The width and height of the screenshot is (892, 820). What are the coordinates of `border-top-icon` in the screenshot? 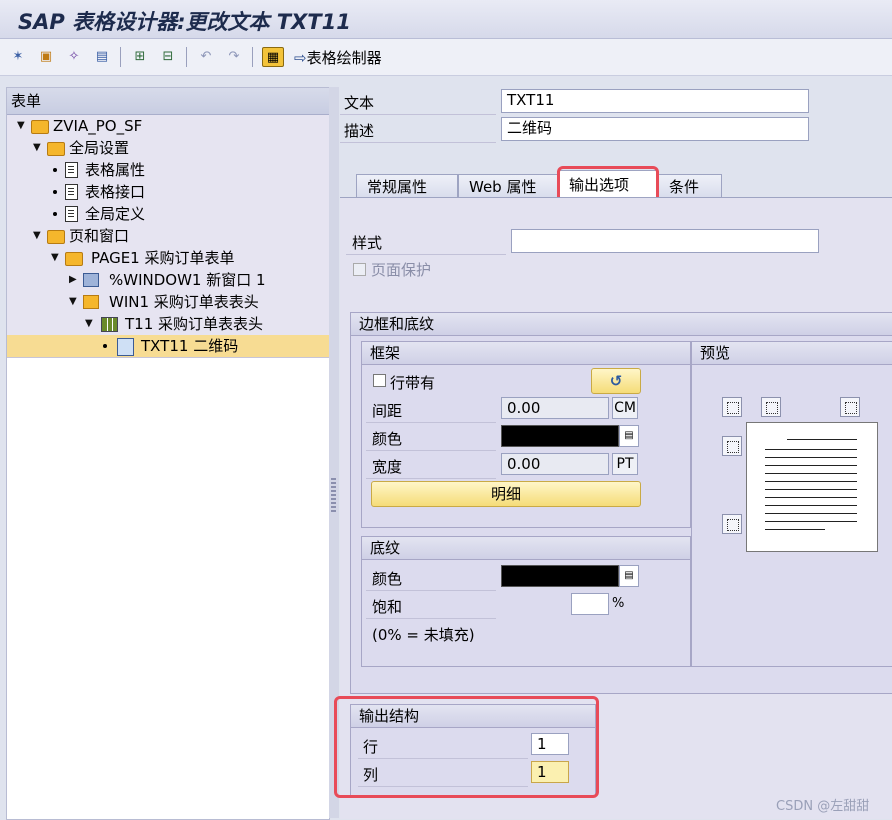 It's located at (771, 407).